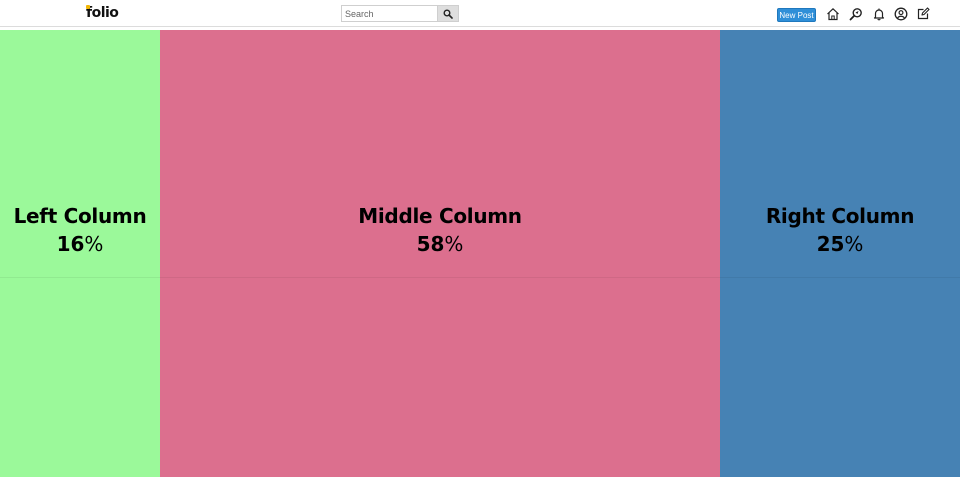 This screenshot has width=960, height=477. Describe the element at coordinates (88, 7) in the screenshot. I see `logo-accent-dot` at that location.